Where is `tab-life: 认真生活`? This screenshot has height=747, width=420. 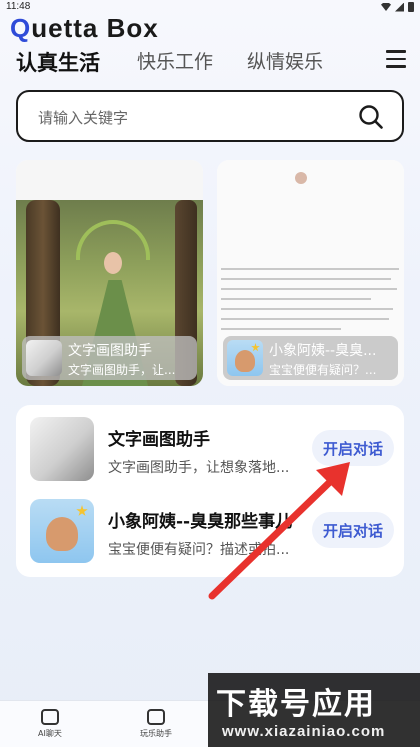
tab-life: 认真生活 is located at coordinates (58, 62).